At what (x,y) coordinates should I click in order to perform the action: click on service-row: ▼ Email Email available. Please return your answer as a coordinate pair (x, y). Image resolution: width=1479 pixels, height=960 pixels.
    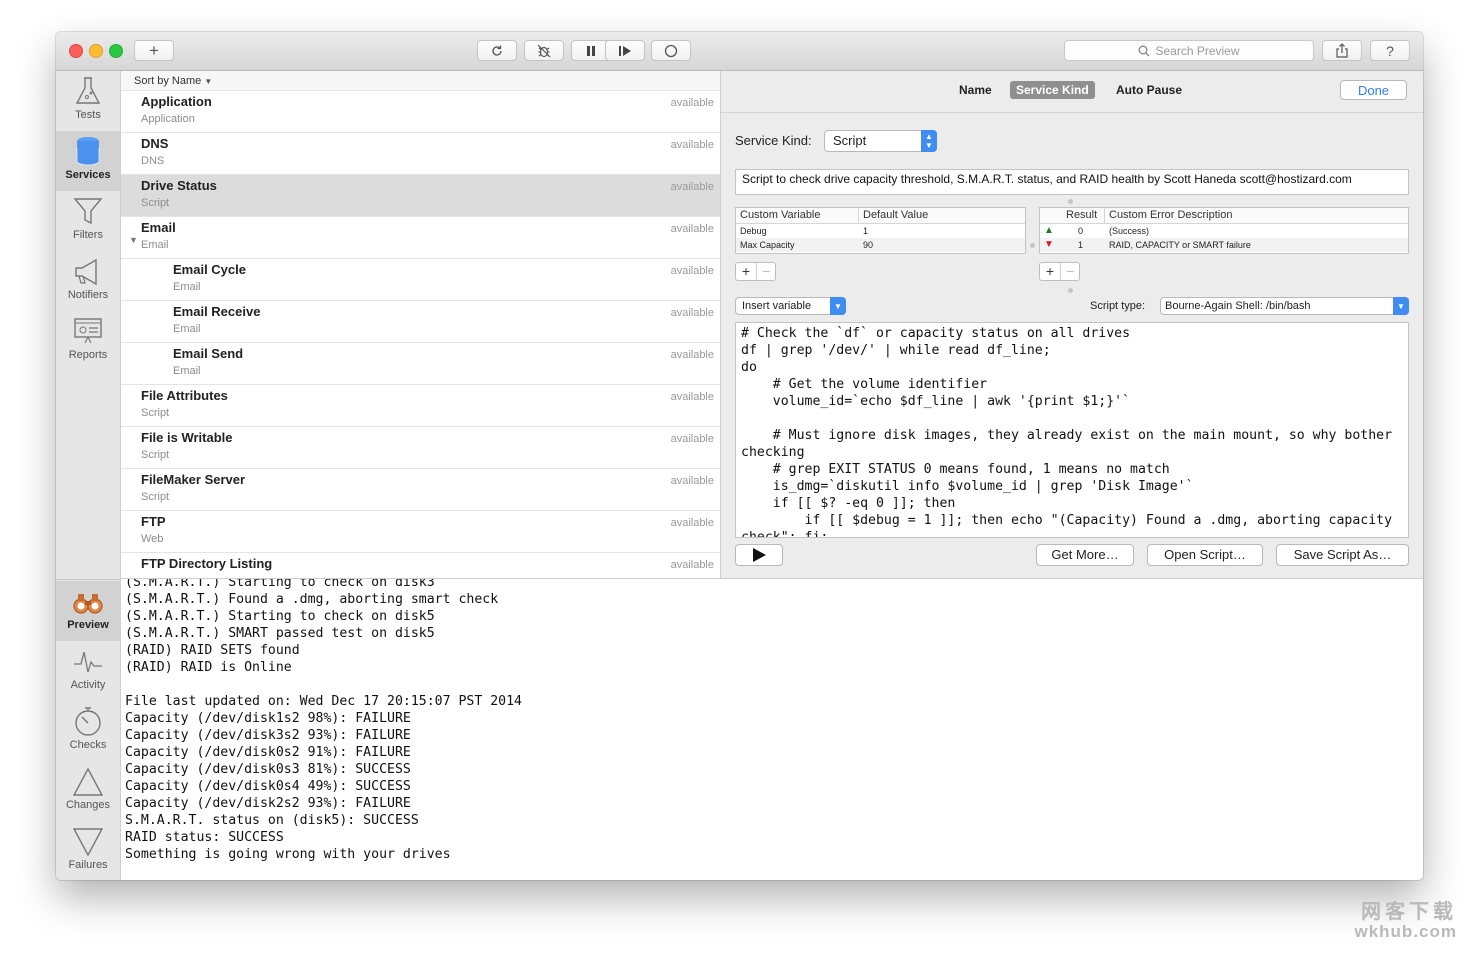
    Looking at the image, I should click on (420, 238).